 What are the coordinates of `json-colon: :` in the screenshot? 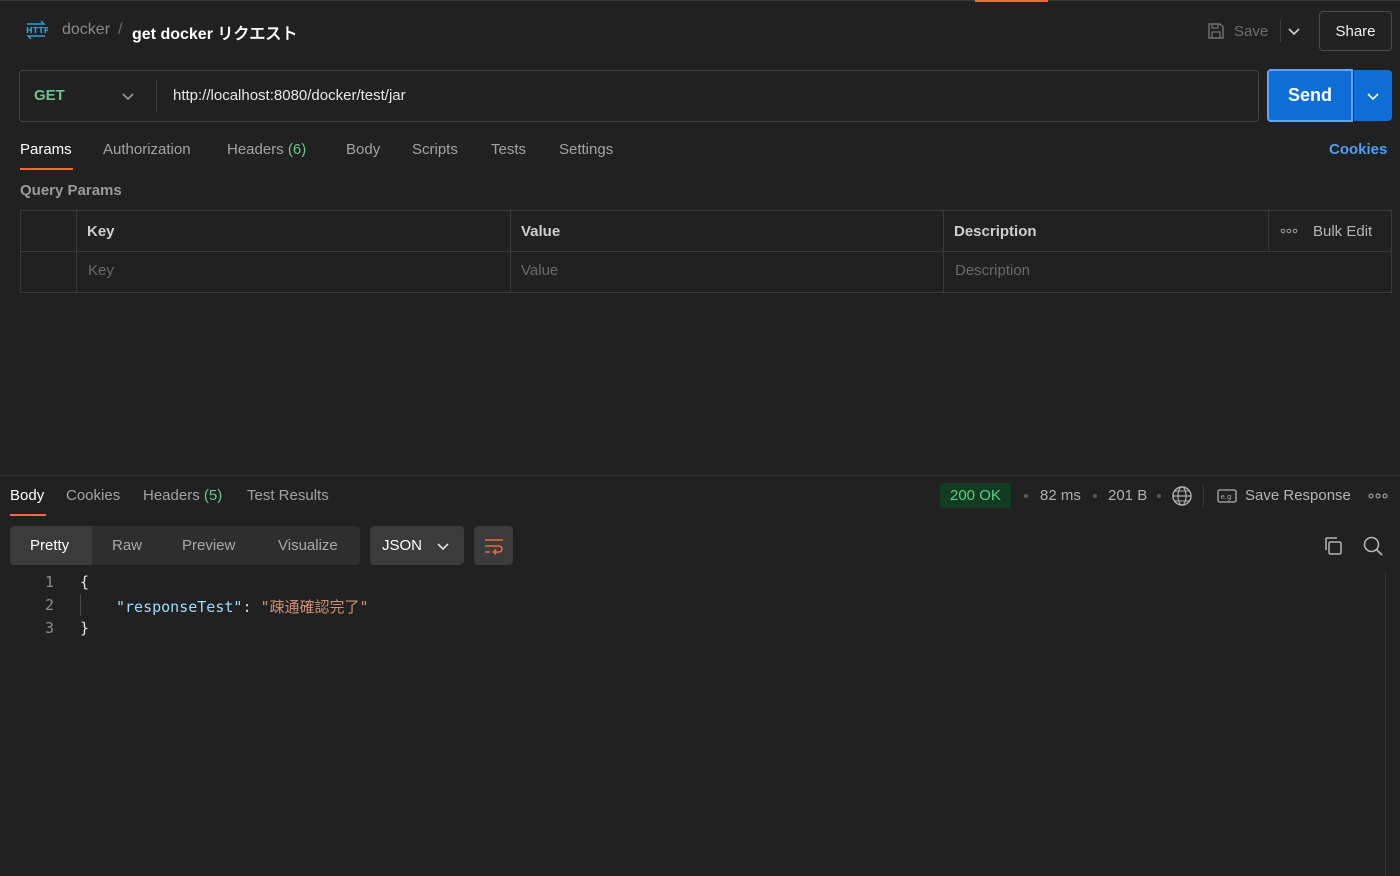 It's located at (247, 607).